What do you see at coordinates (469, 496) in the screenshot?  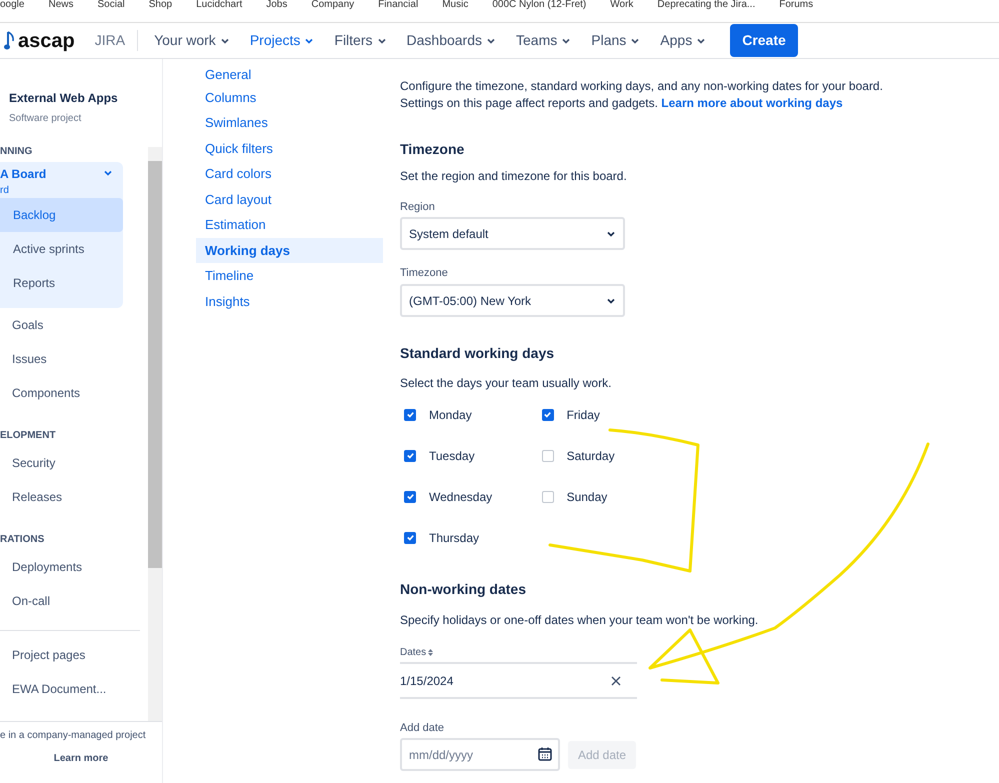 I see `day-checkbox: Wednesday` at bounding box center [469, 496].